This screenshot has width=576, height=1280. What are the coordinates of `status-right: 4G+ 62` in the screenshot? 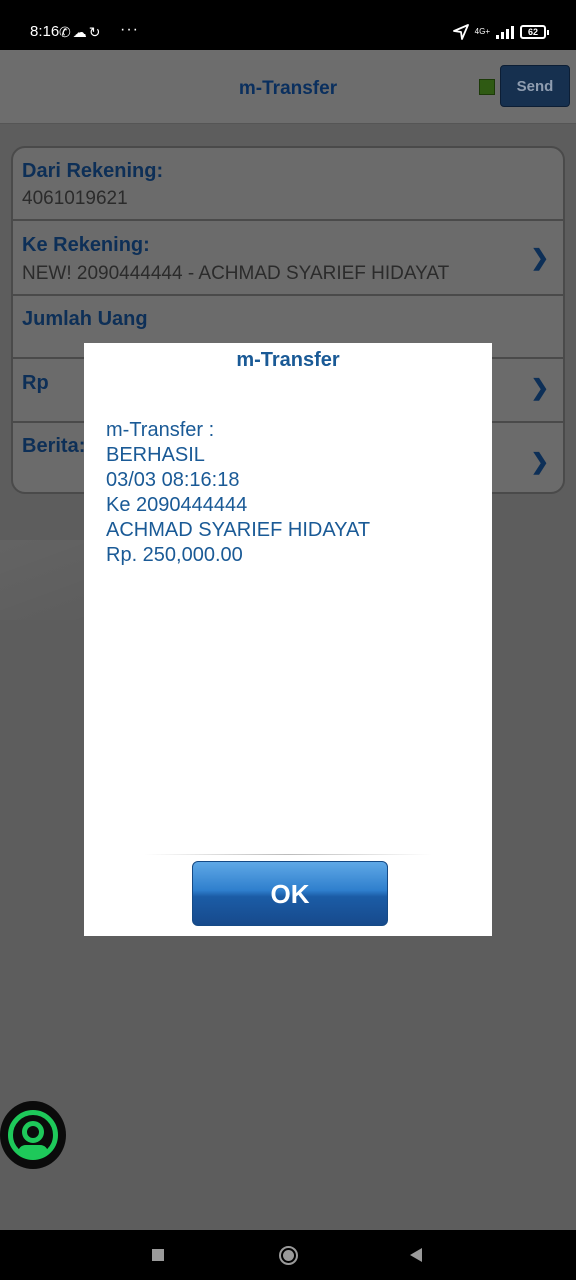 It's located at (500, 32).